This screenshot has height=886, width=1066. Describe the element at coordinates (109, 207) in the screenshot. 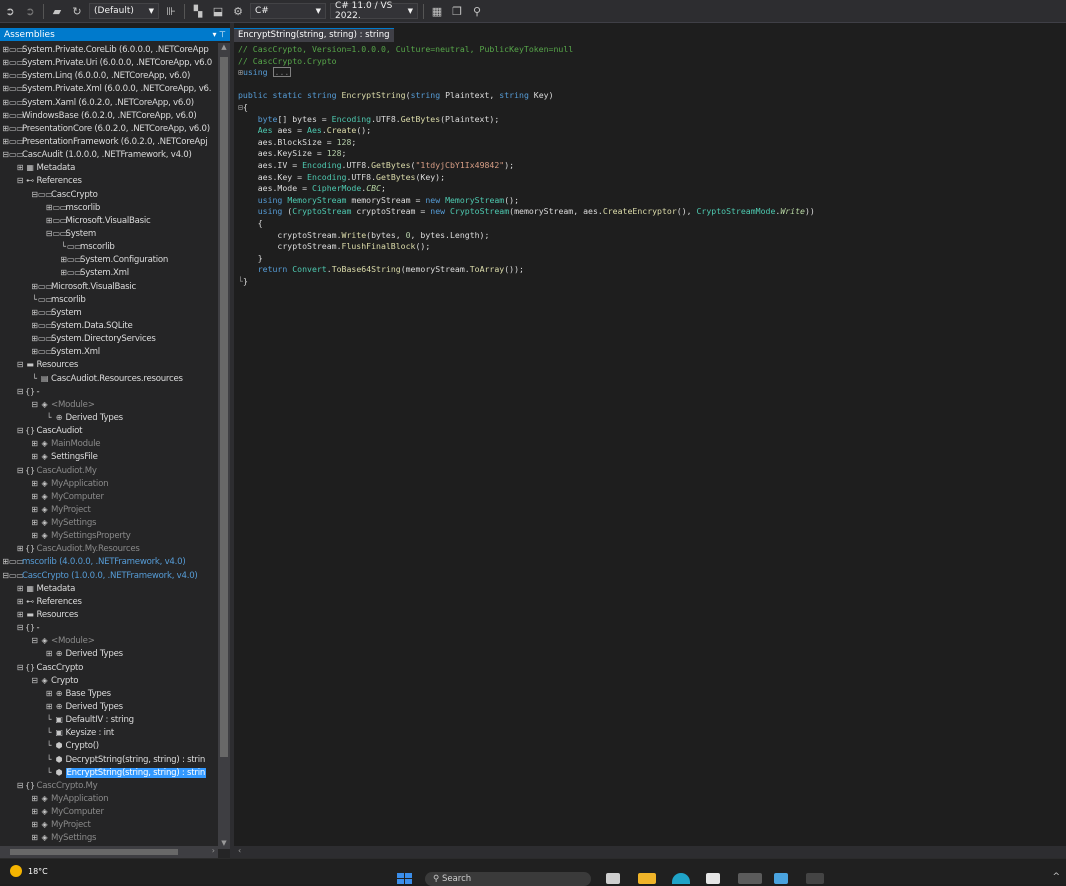

I see `tree-node: ⊞▭▭mscorlib` at that location.